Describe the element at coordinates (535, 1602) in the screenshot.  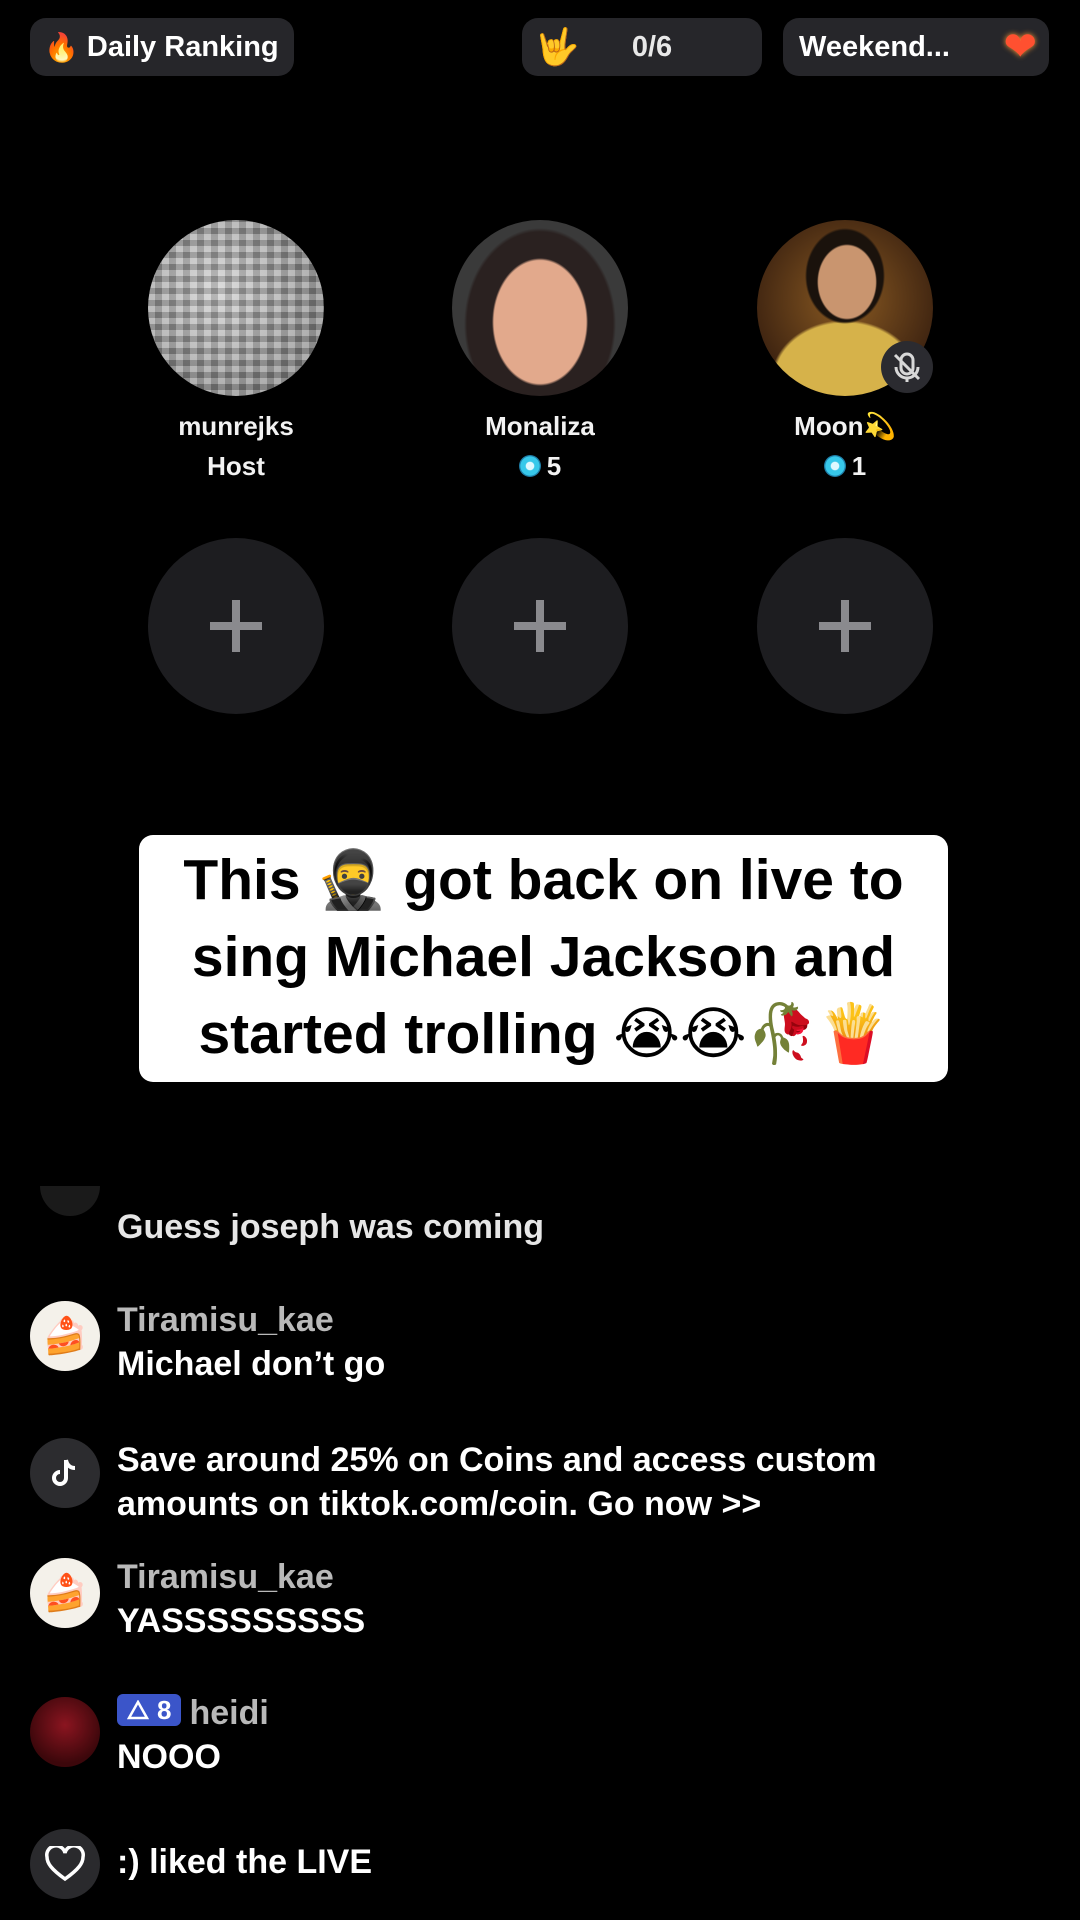
I see `comment-item: 🍰 Tiramisu_kae YASSSSSSSSS` at that location.